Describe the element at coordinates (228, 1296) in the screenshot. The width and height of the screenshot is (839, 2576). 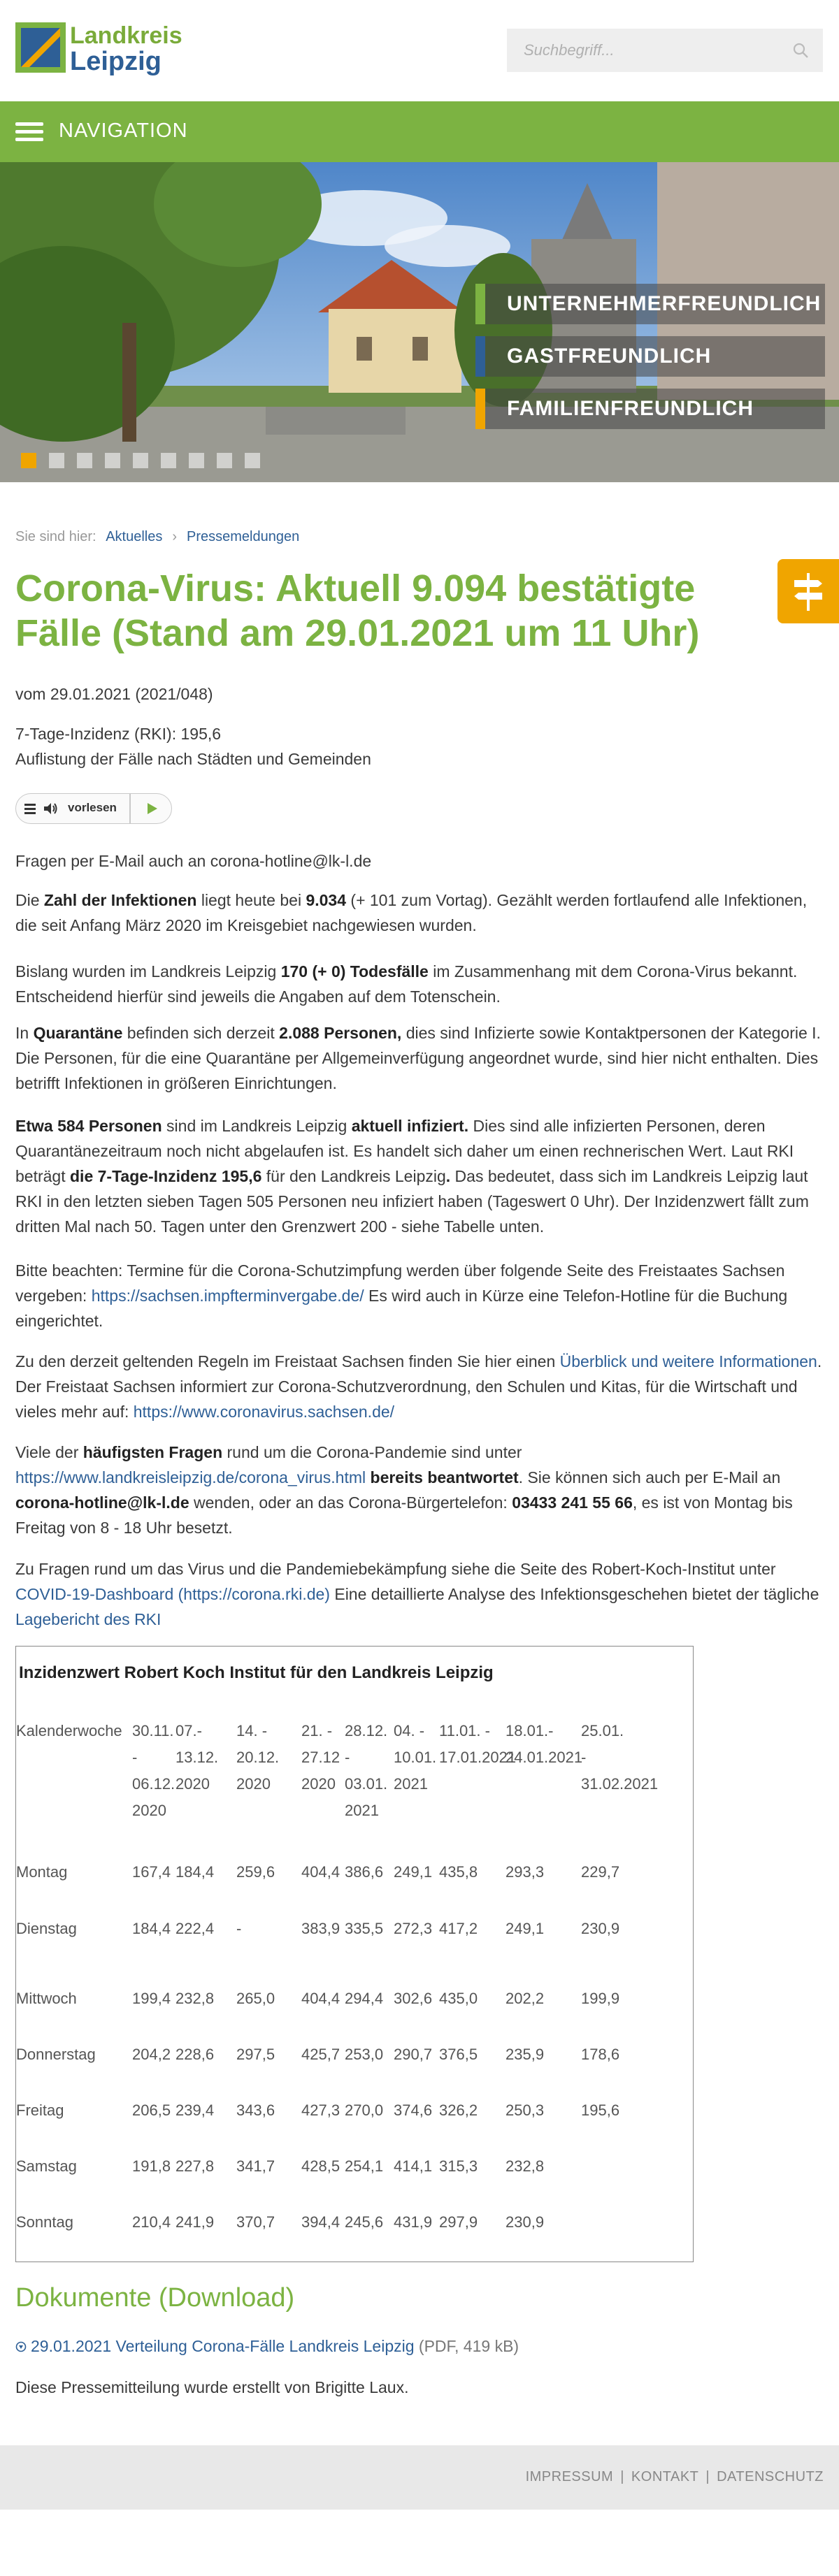
I see `link-impfterminvergabe: https://sachsen.impfterminvergabe.de/` at that location.